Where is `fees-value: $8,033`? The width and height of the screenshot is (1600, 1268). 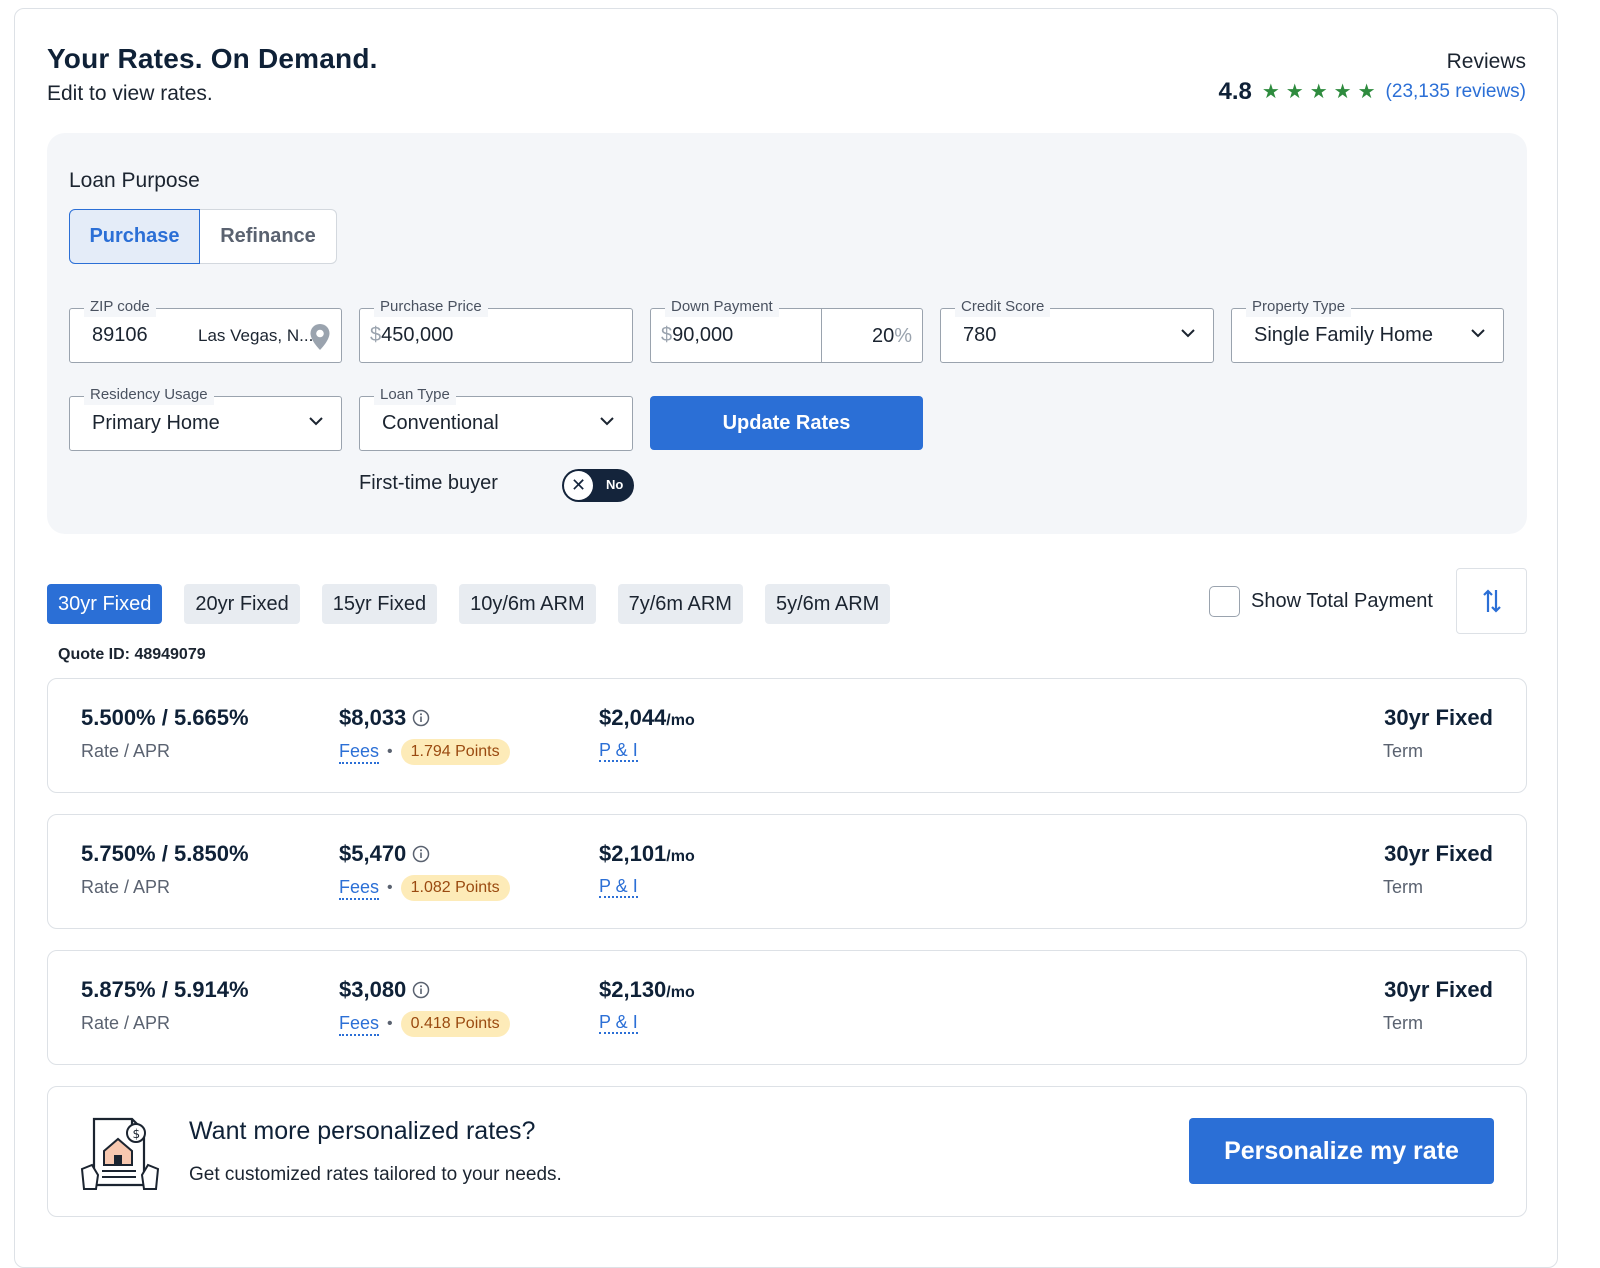 fees-value: $8,033 is located at coordinates (373, 717).